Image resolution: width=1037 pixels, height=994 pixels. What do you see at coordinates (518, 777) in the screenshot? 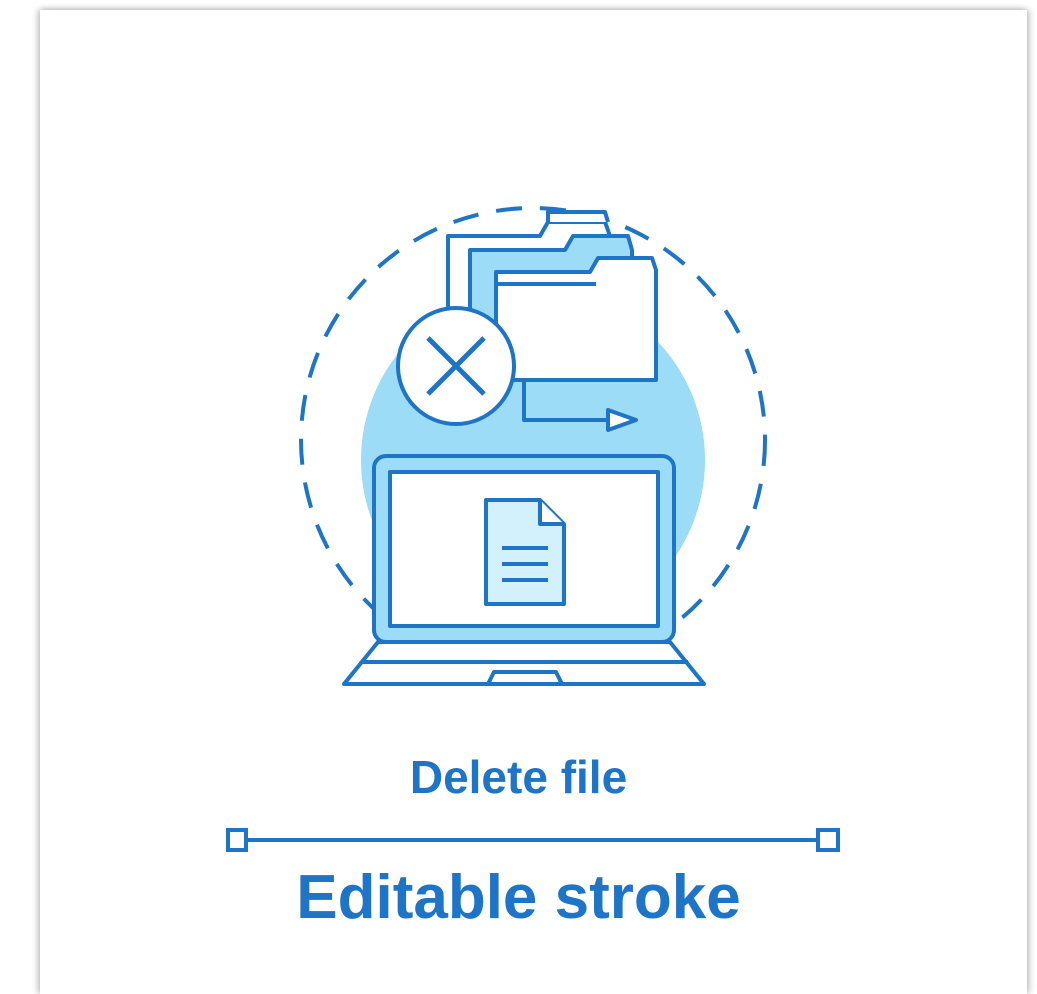
I see `title: Delete file` at bounding box center [518, 777].